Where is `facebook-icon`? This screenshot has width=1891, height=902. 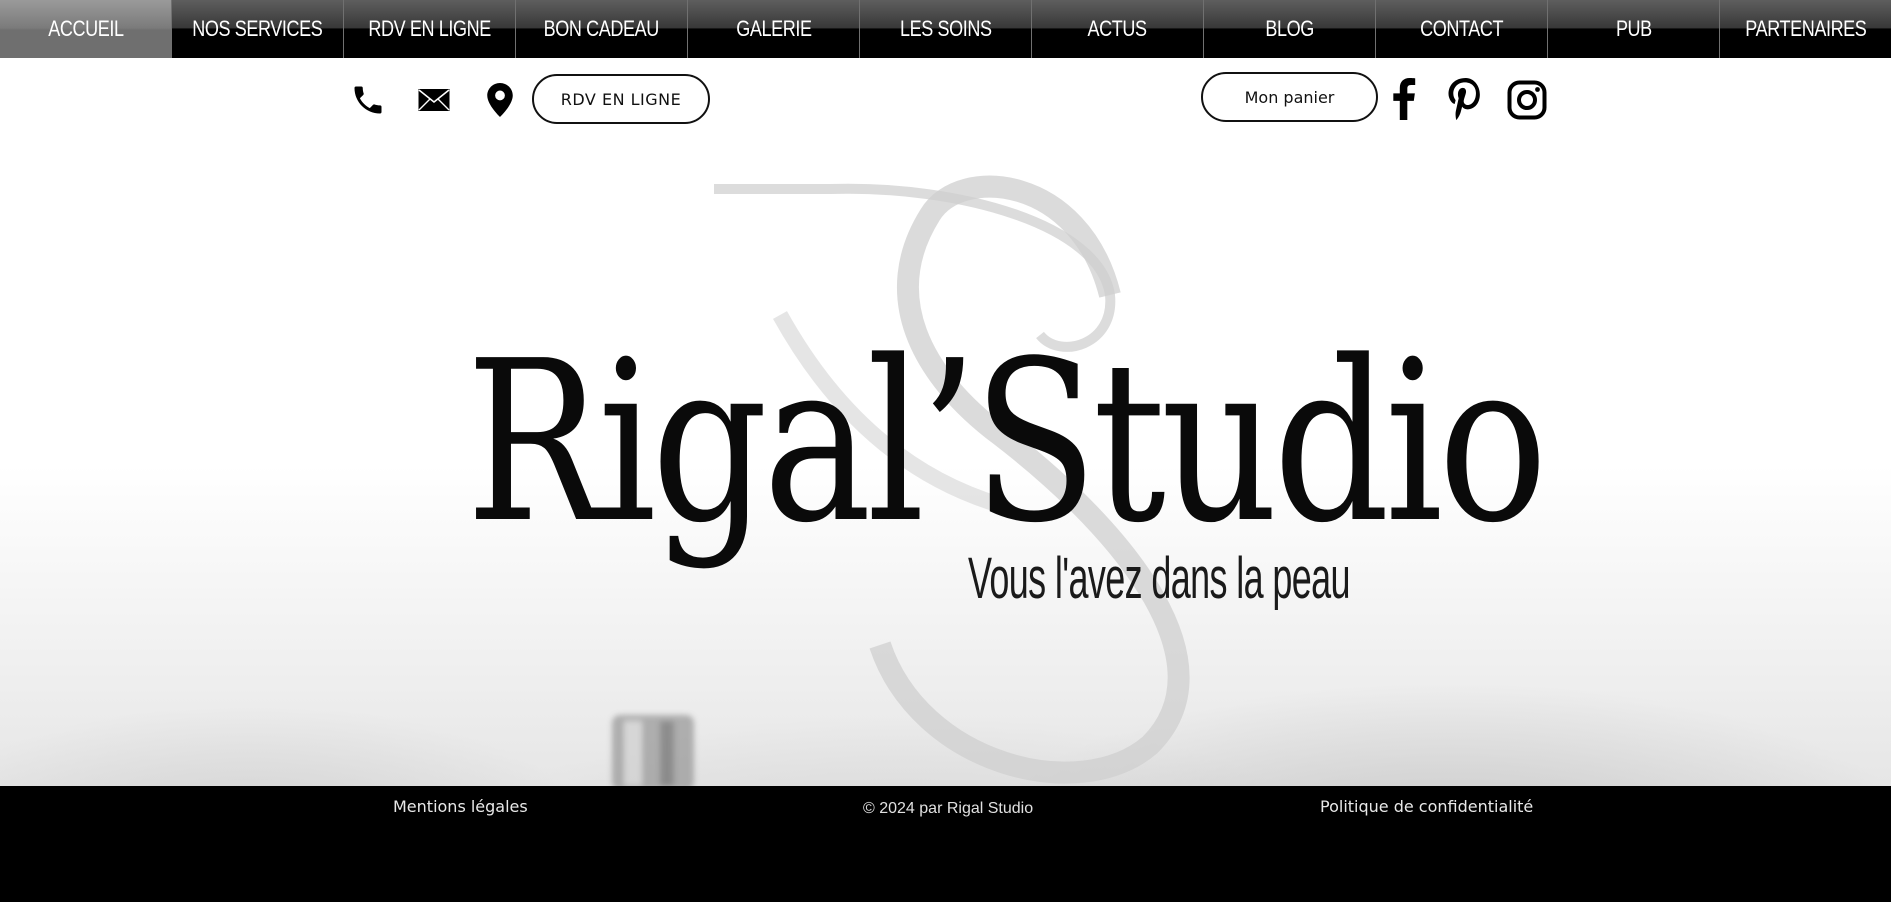 facebook-icon is located at coordinates (1404, 99).